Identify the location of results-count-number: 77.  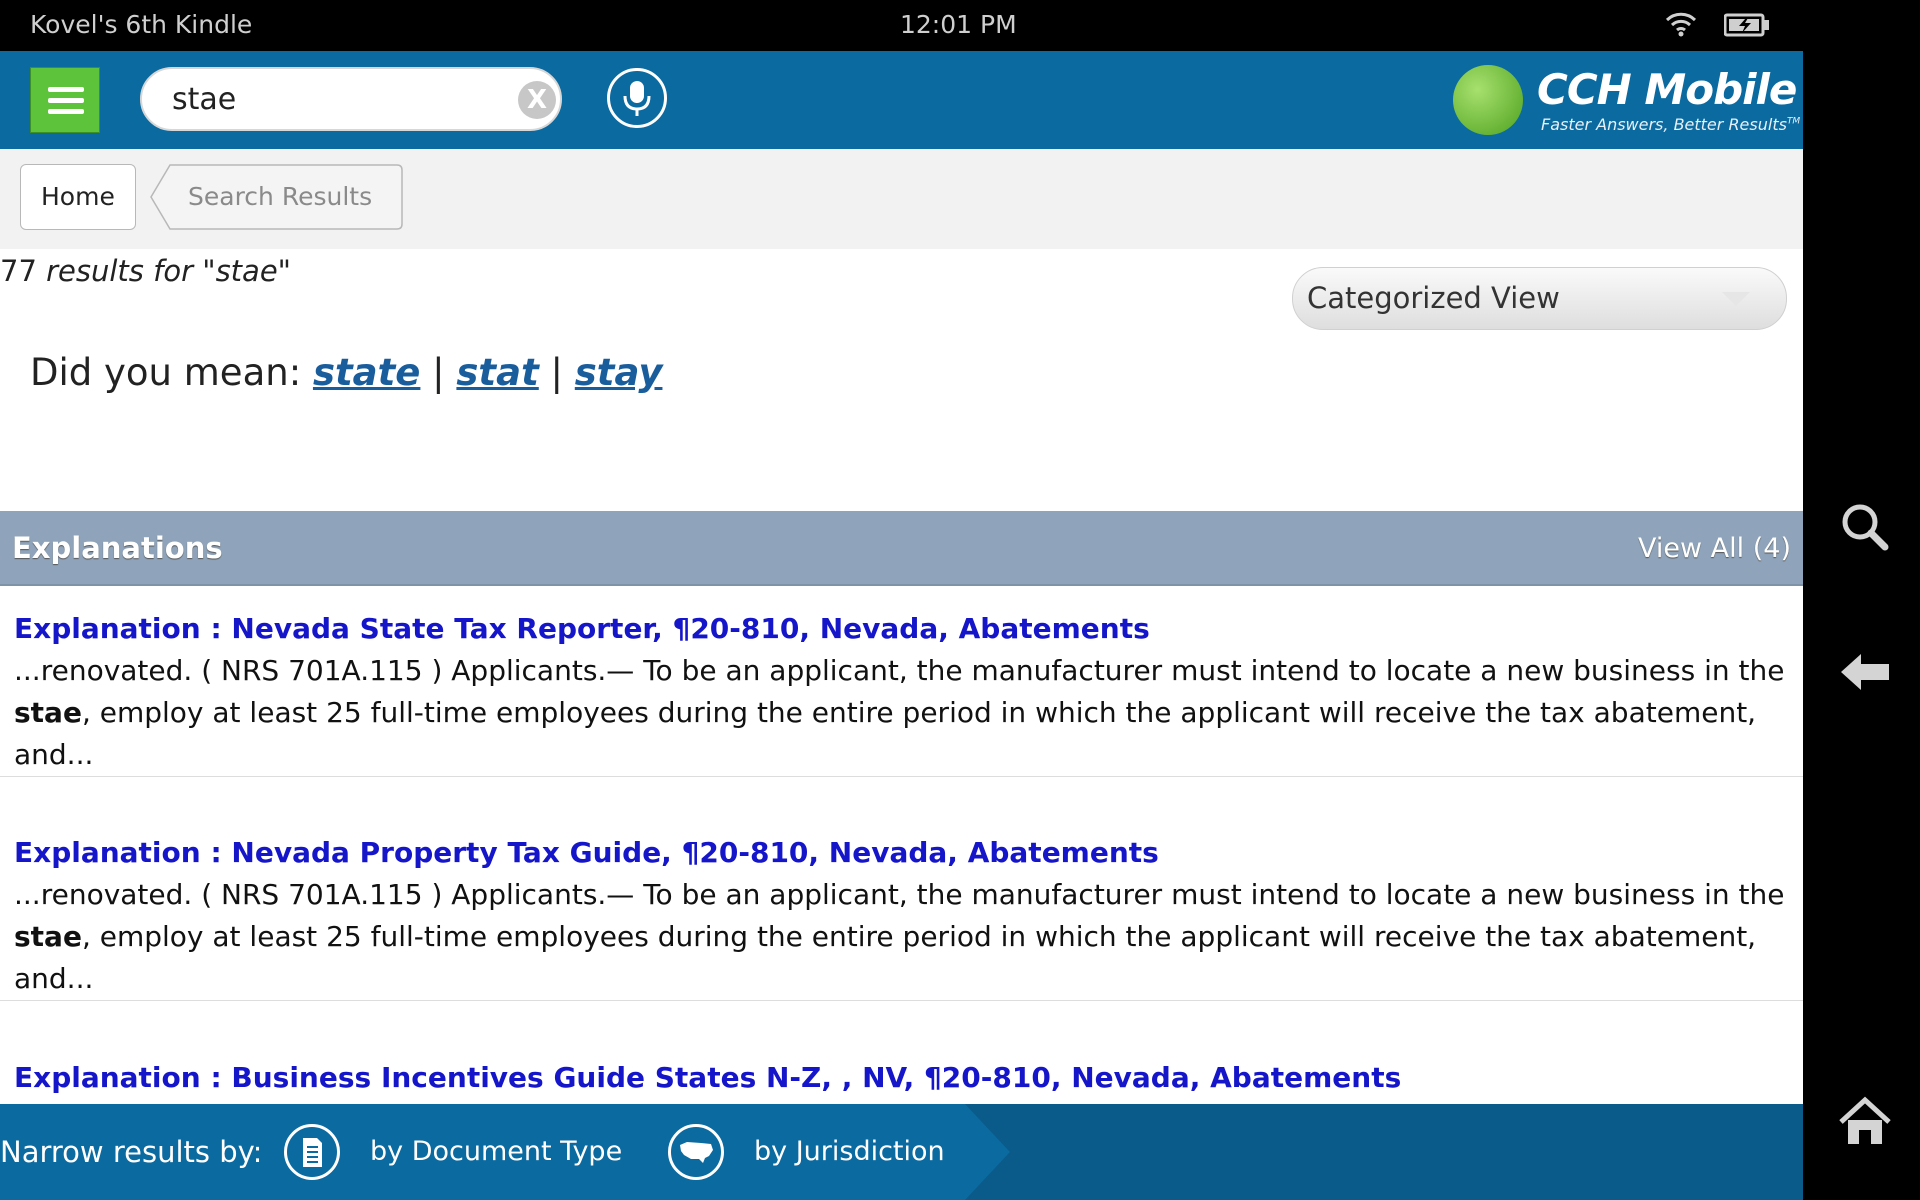
(18, 271).